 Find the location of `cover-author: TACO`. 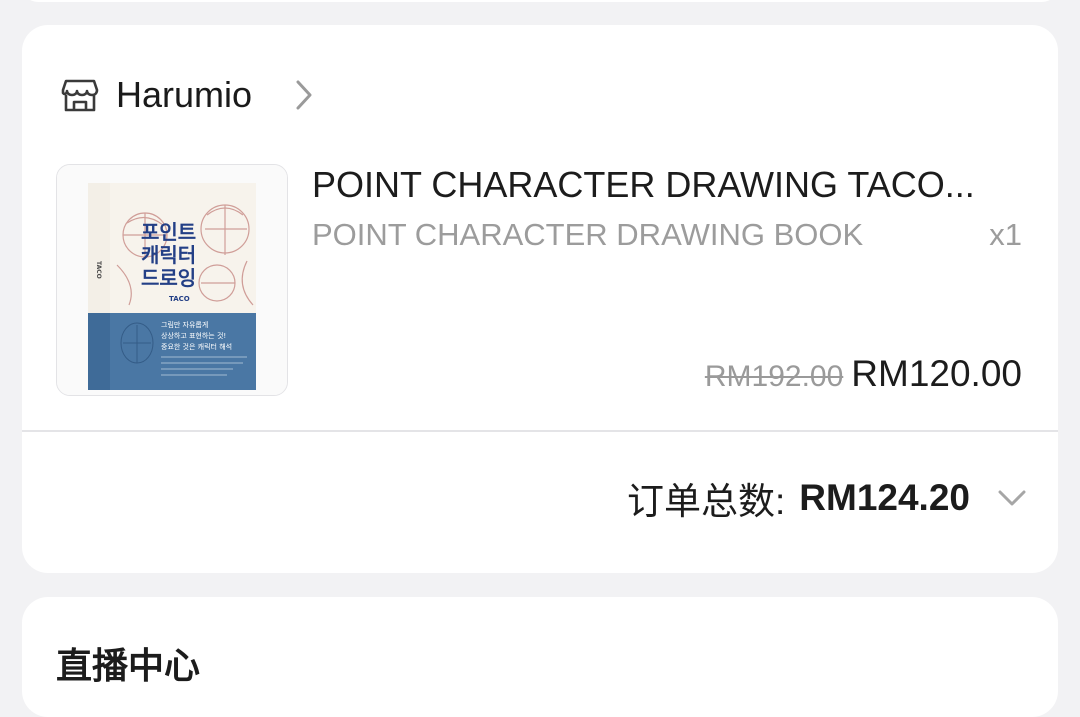

cover-author: TACO is located at coordinates (179, 299).